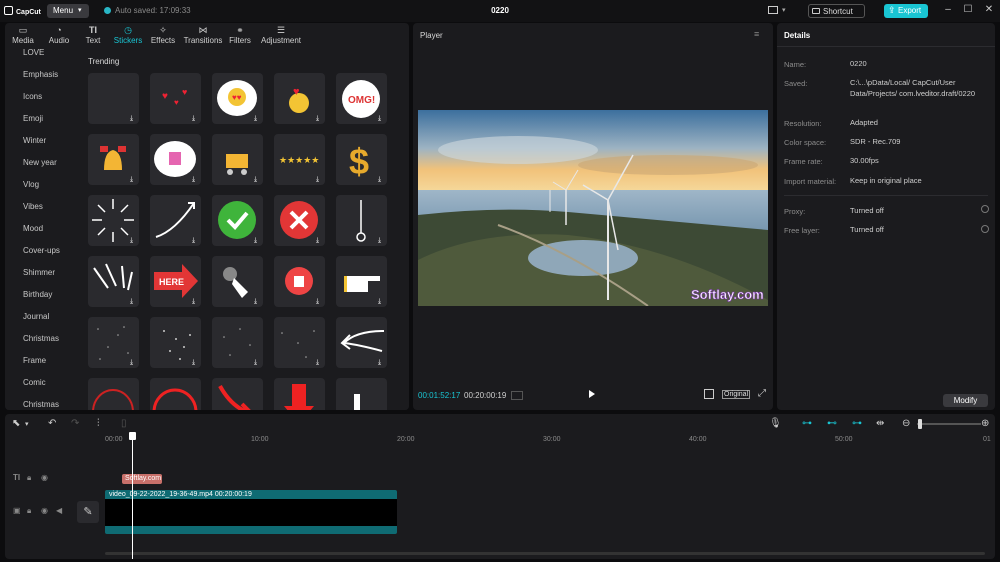  Describe the element at coordinates (593, 208) in the screenshot. I see `video-preview: Softlay.com` at that location.